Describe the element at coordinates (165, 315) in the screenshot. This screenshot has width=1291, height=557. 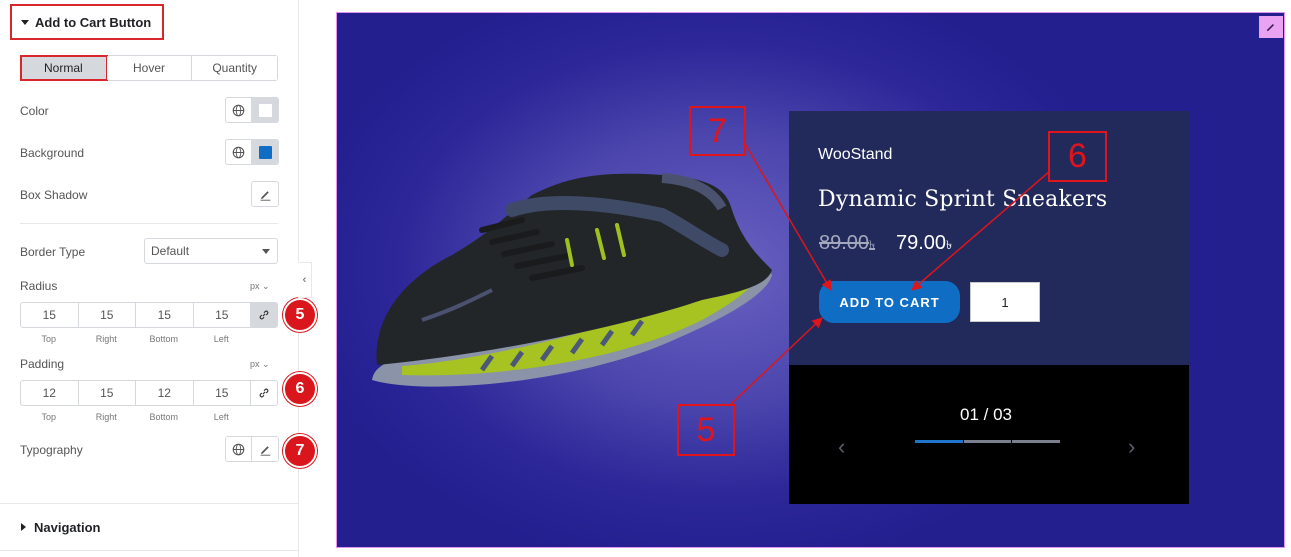
I see `radius-bottom-input: 15` at that location.